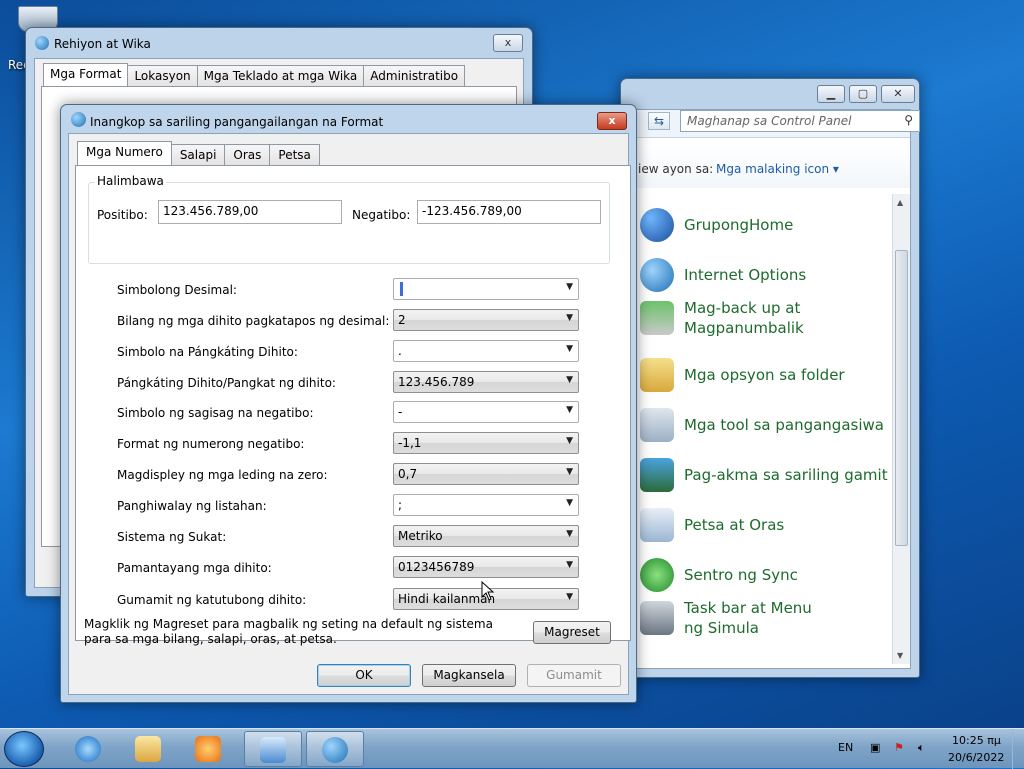 This screenshot has height=769, width=1024. Describe the element at coordinates (770, 318) in the screenshot. I see `cp-item-backup: Mag-back up at Magpanumbalik` at that location.